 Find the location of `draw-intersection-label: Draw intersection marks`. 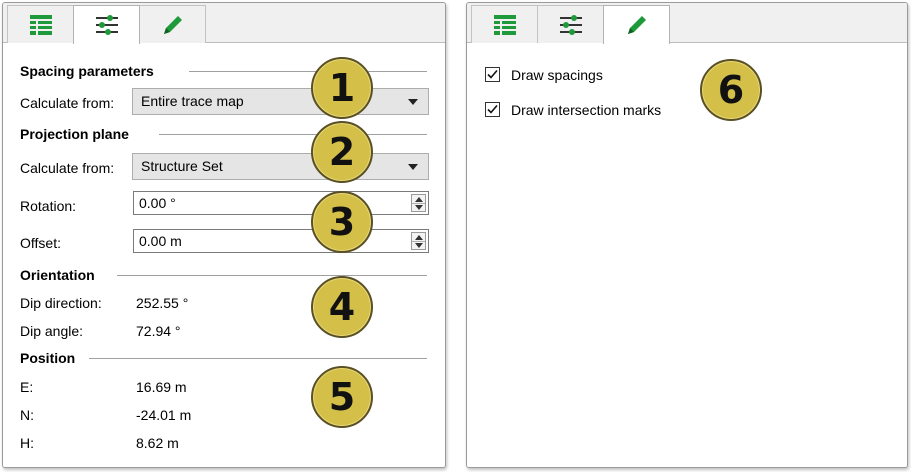

draw-intersection-label: Draw intersection marks is located at coordinates (586, 110).